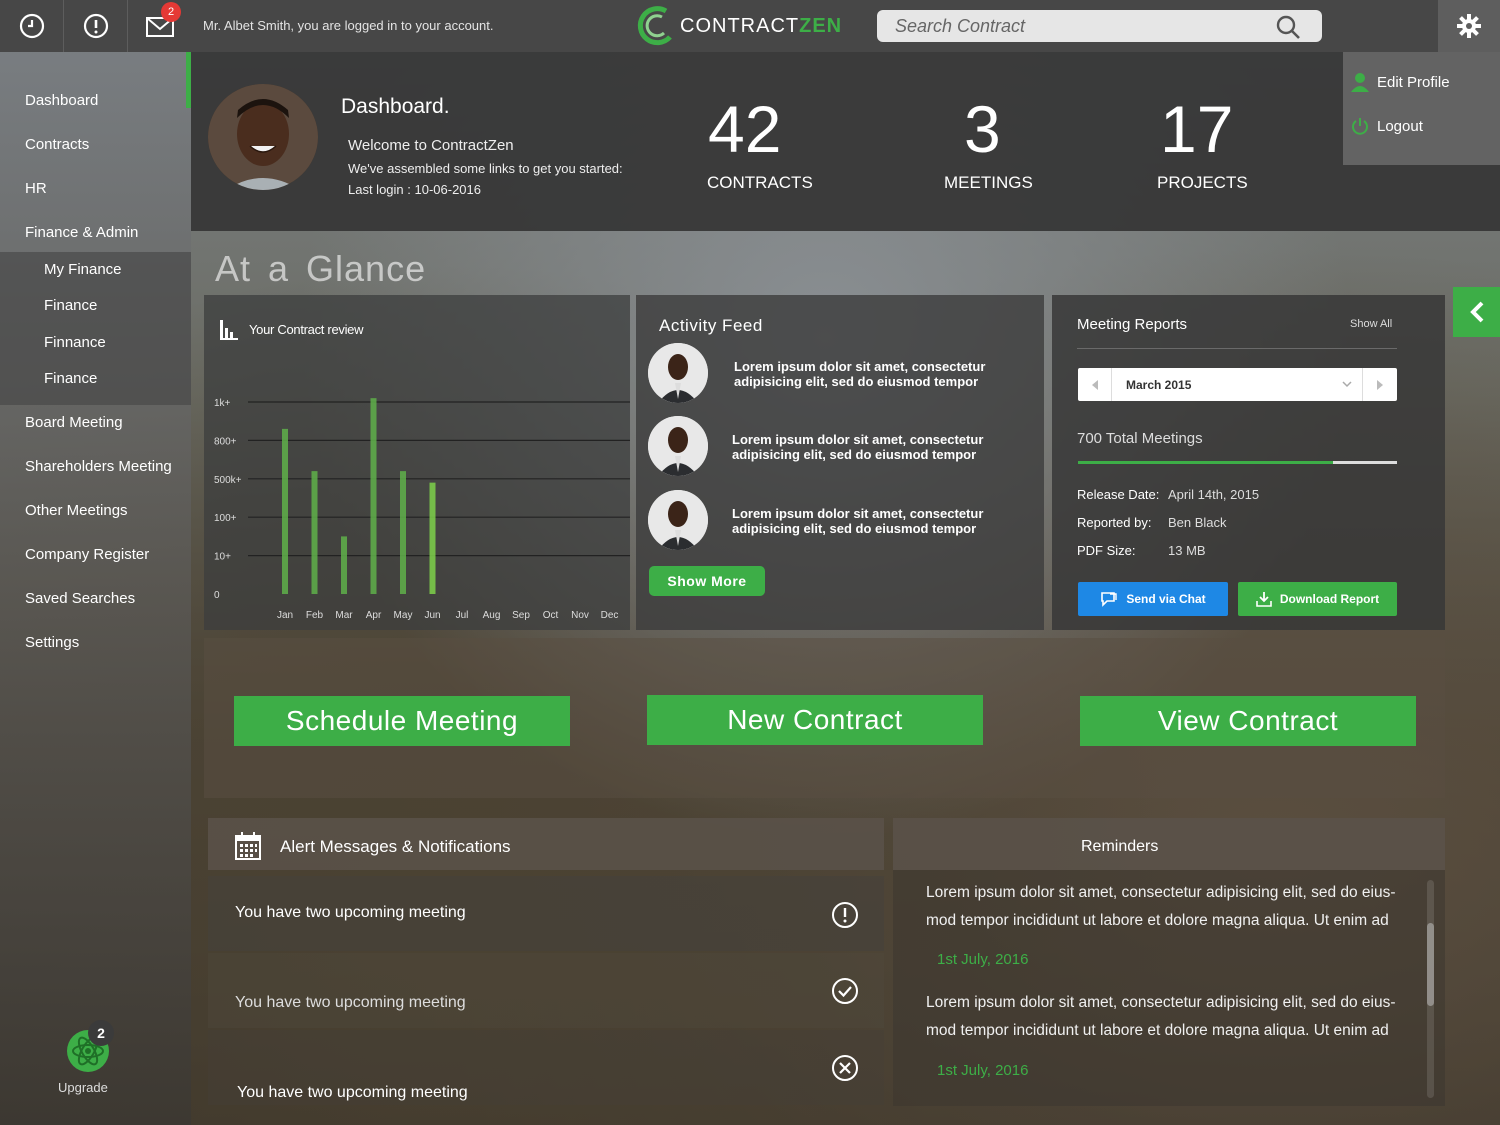 This screenshot has height=1125, width=1500. I want to click on panel-toggle-button, so click(1476, 312).